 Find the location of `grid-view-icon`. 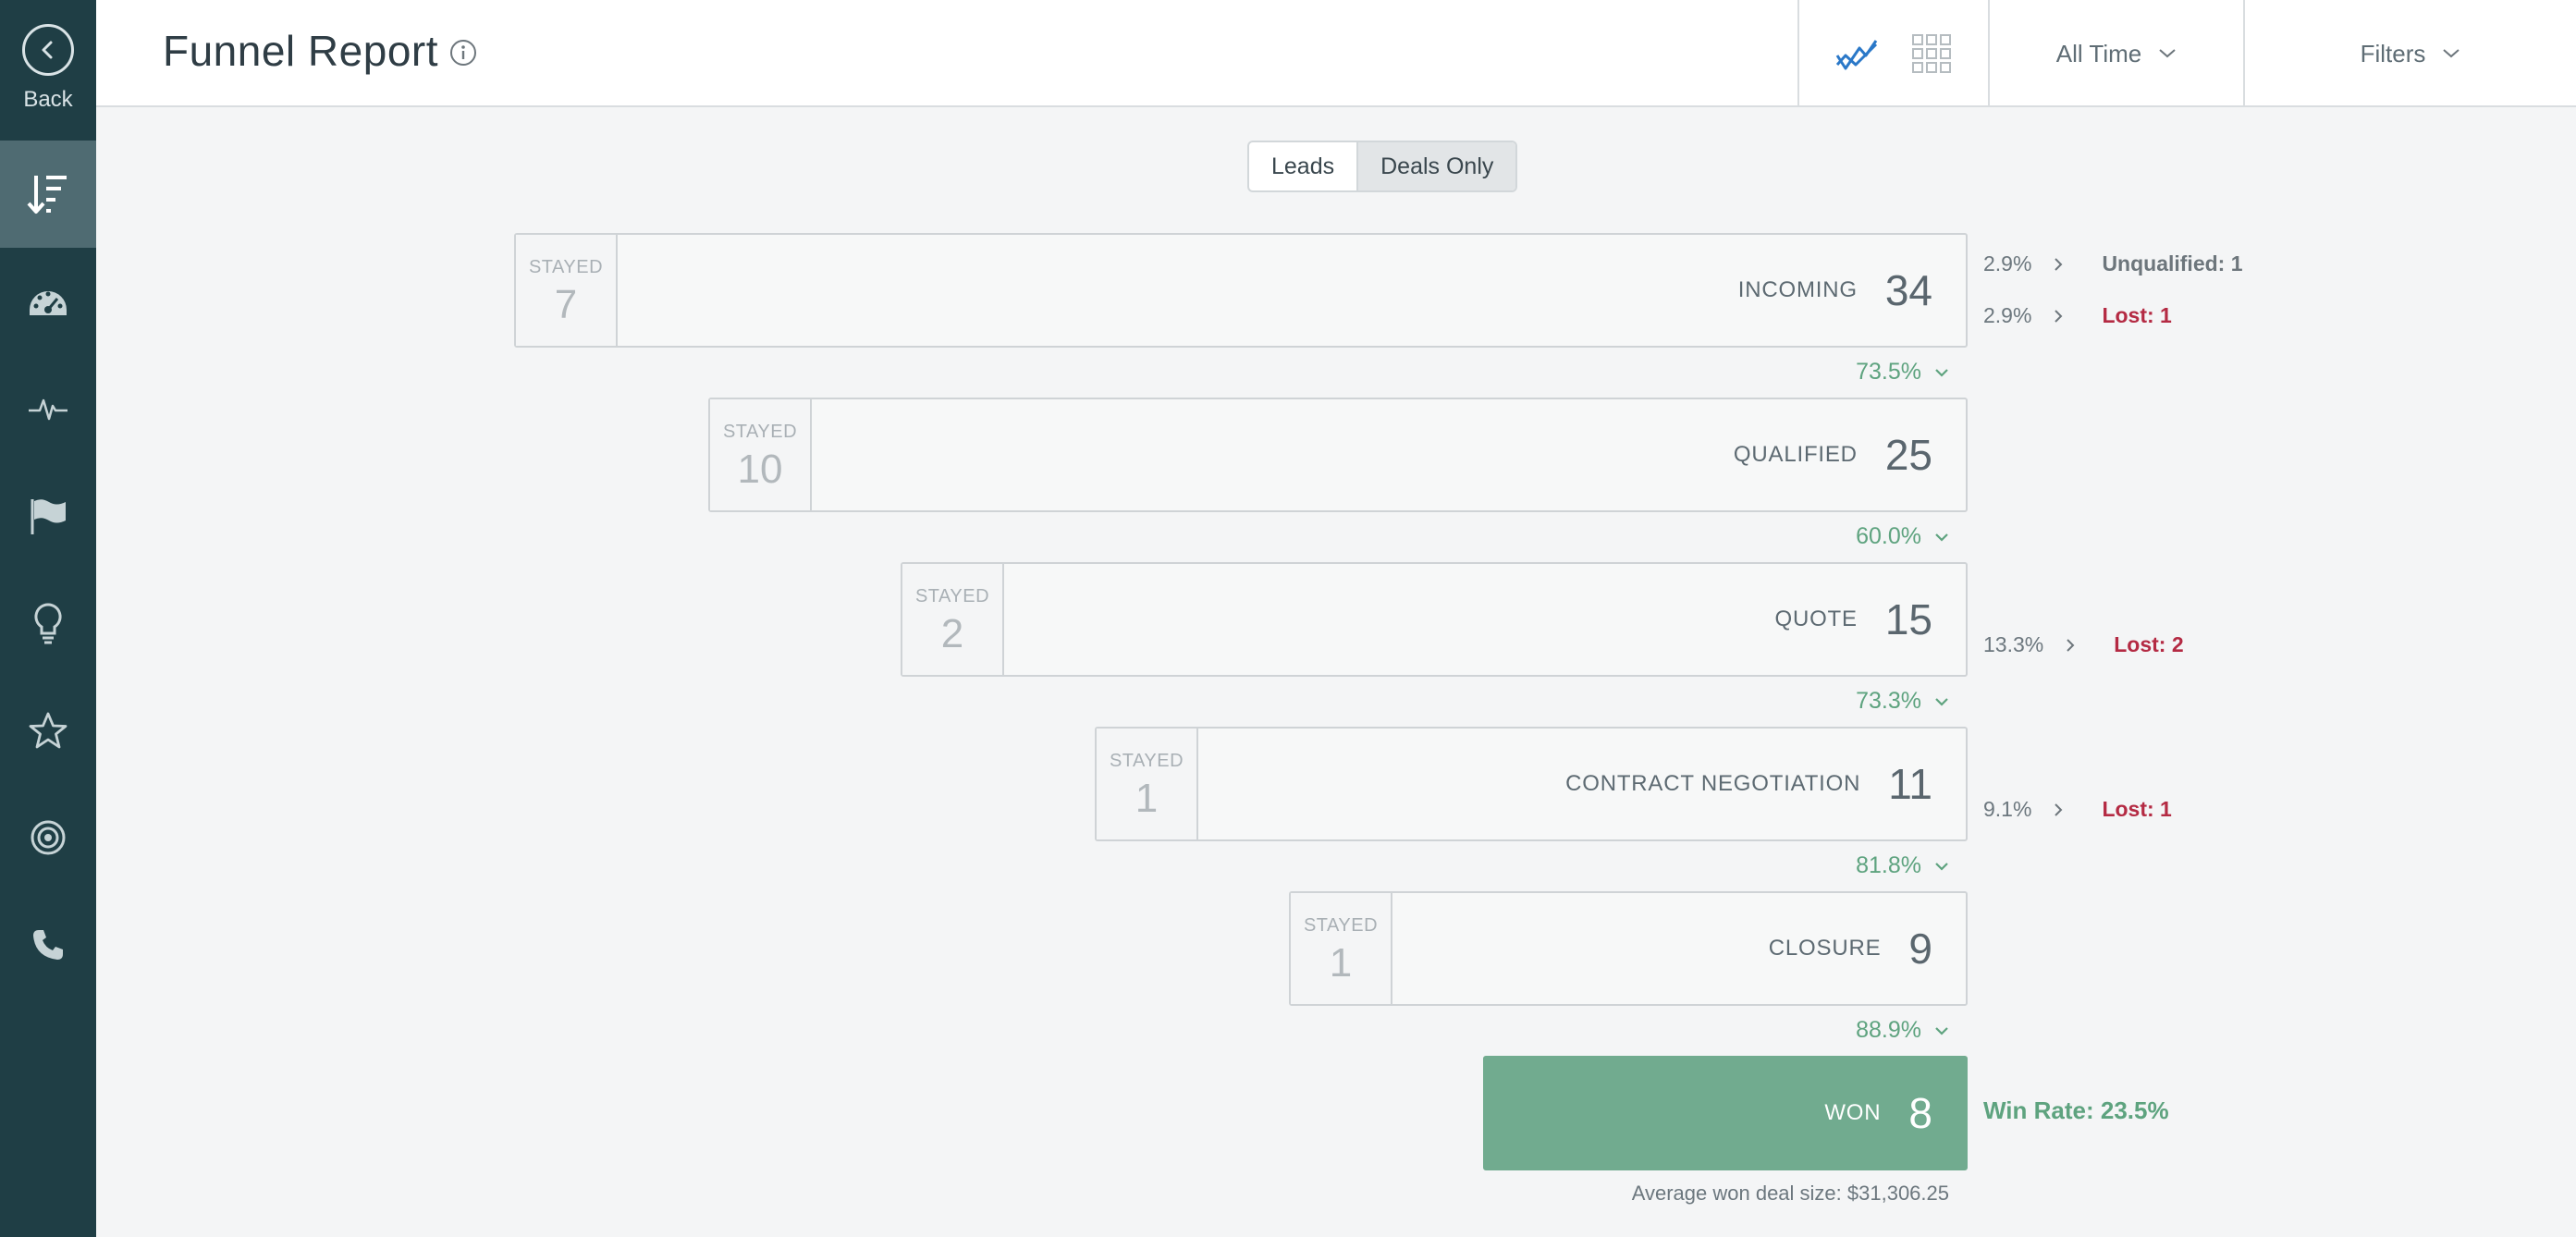

grid-view-icon is located at coordinates (1932, 53).